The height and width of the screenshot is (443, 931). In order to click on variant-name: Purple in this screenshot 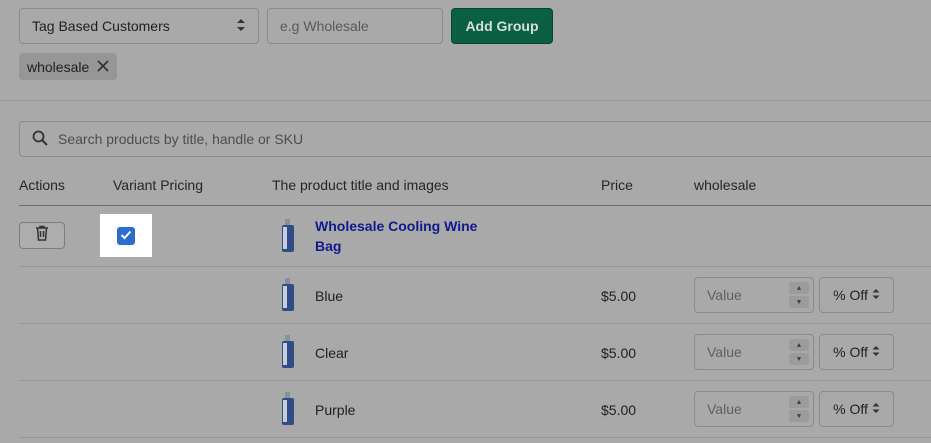, I will do `click(335, 410)`.